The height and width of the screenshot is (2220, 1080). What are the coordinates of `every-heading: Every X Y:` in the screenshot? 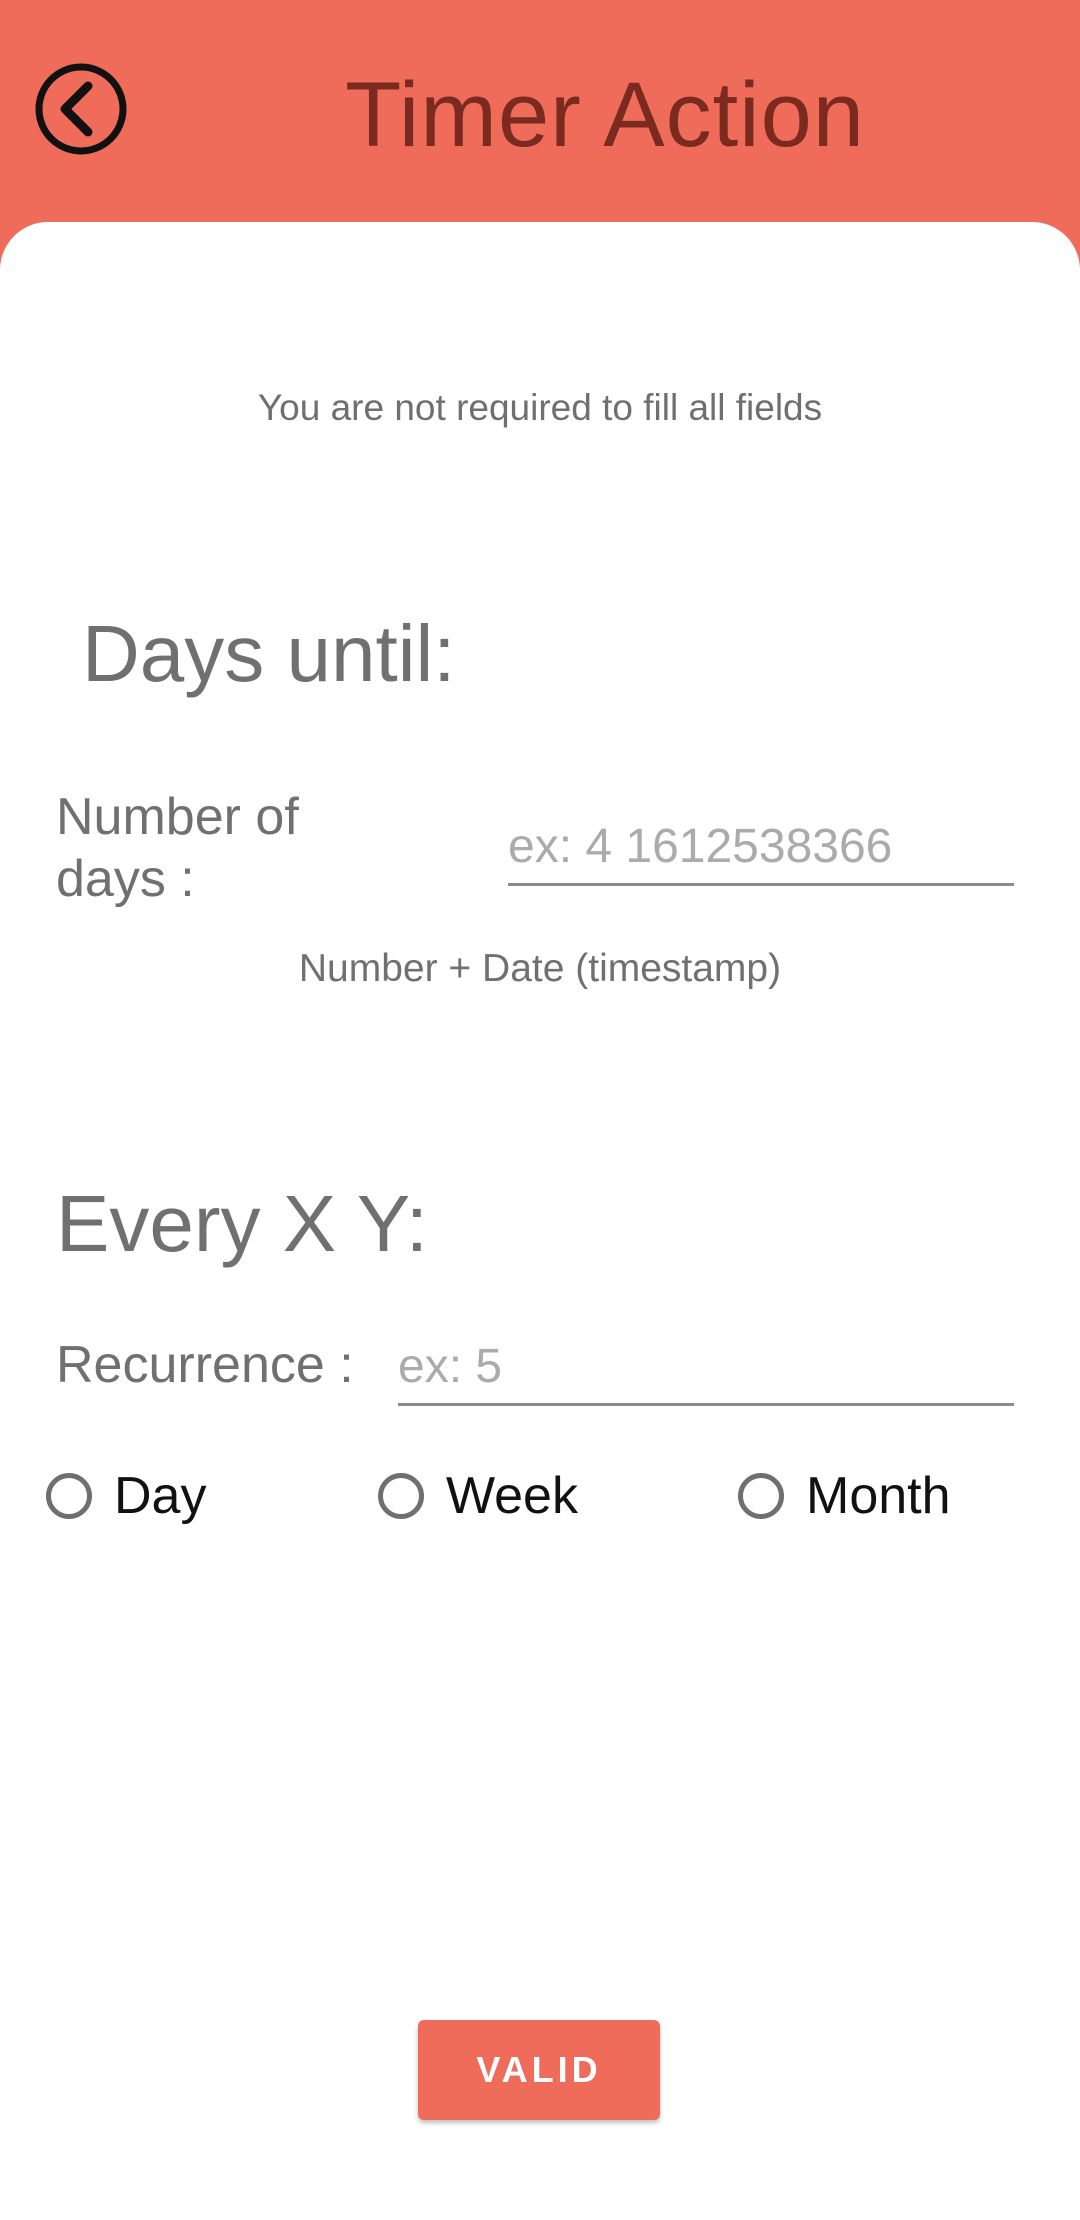 It's located at (242, 1223).